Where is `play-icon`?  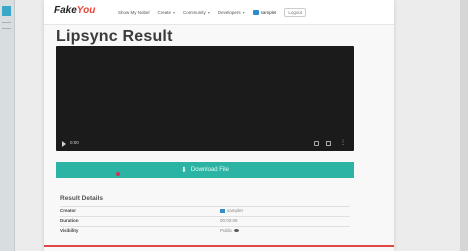 play-icon is located at coordinates (64, 144).